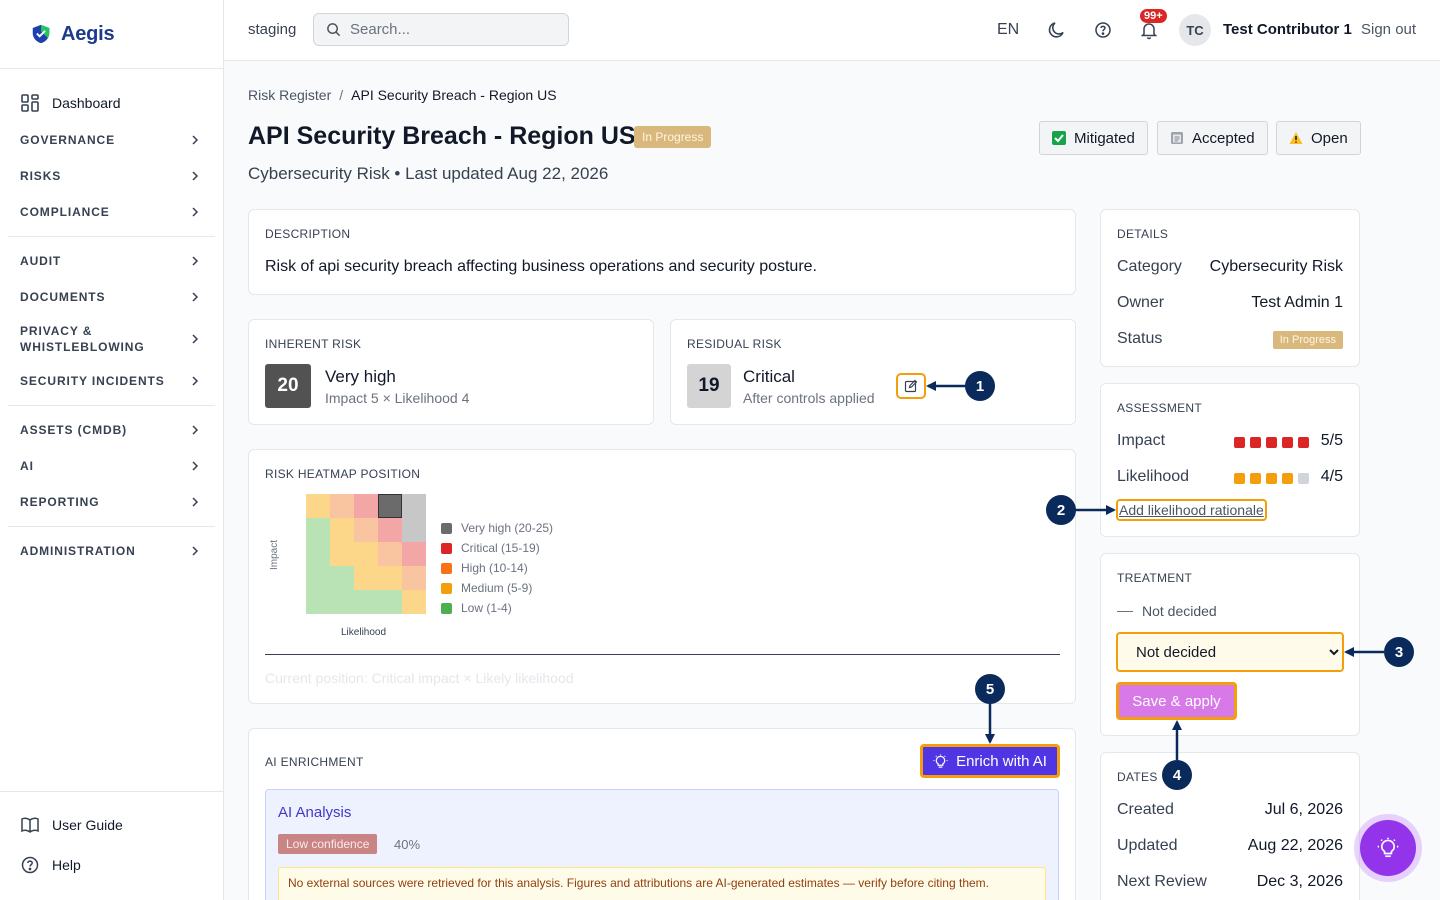 Image resolution: width=1440 pixels, height=900 pixels. Describe the element at coordinates (1008, 30) in the screenshot. I see `language-switcher: EN` at that location.